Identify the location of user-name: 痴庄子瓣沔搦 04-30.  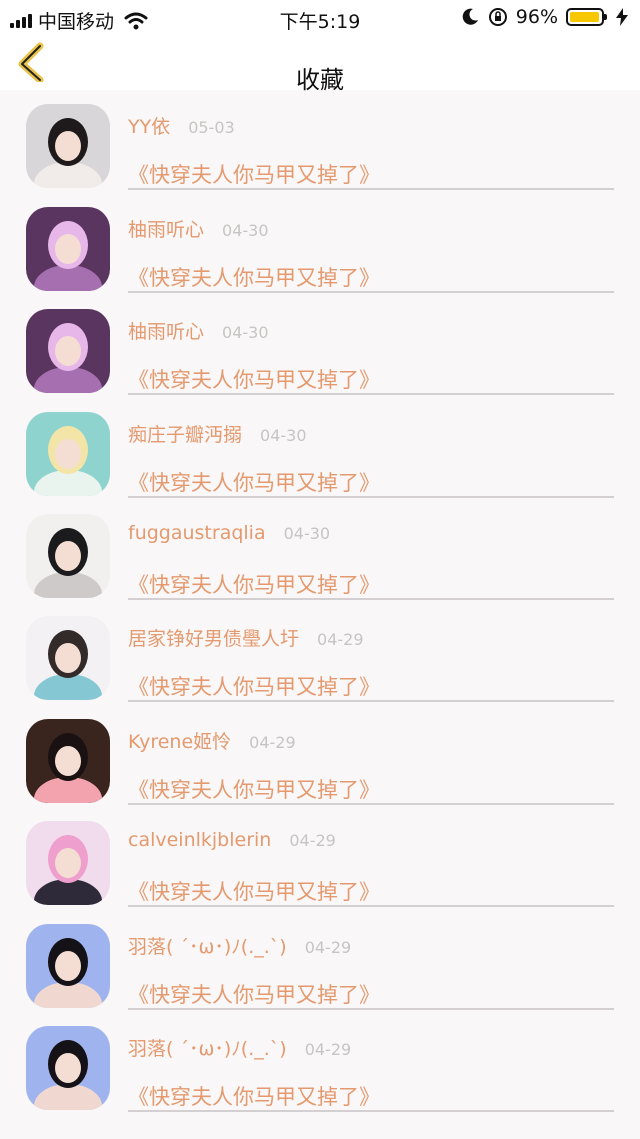
(217, 433).